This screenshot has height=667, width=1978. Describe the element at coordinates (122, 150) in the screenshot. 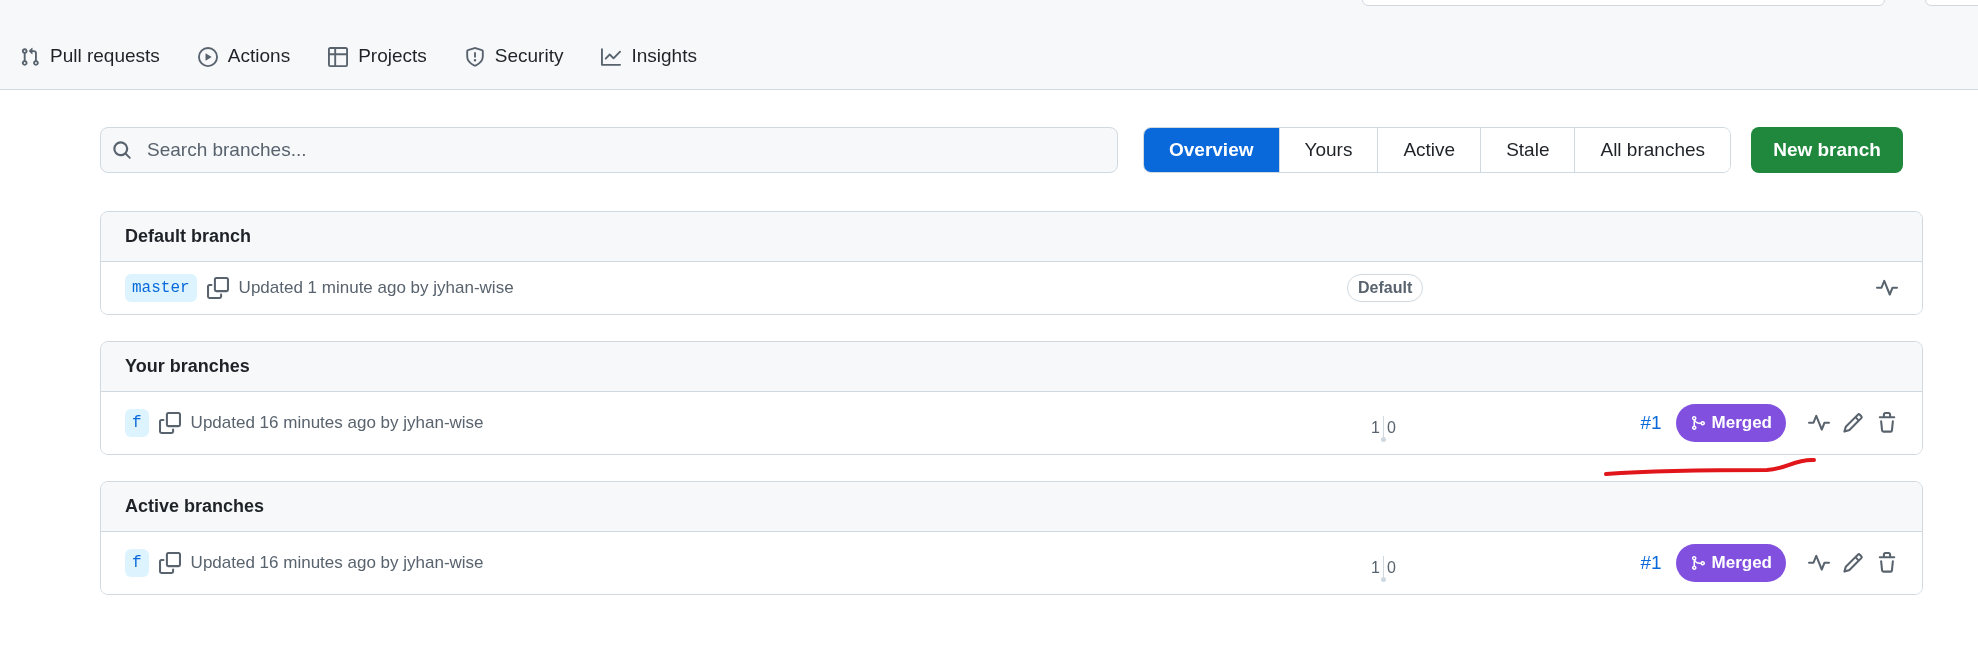

I see `search-icon` at that location.